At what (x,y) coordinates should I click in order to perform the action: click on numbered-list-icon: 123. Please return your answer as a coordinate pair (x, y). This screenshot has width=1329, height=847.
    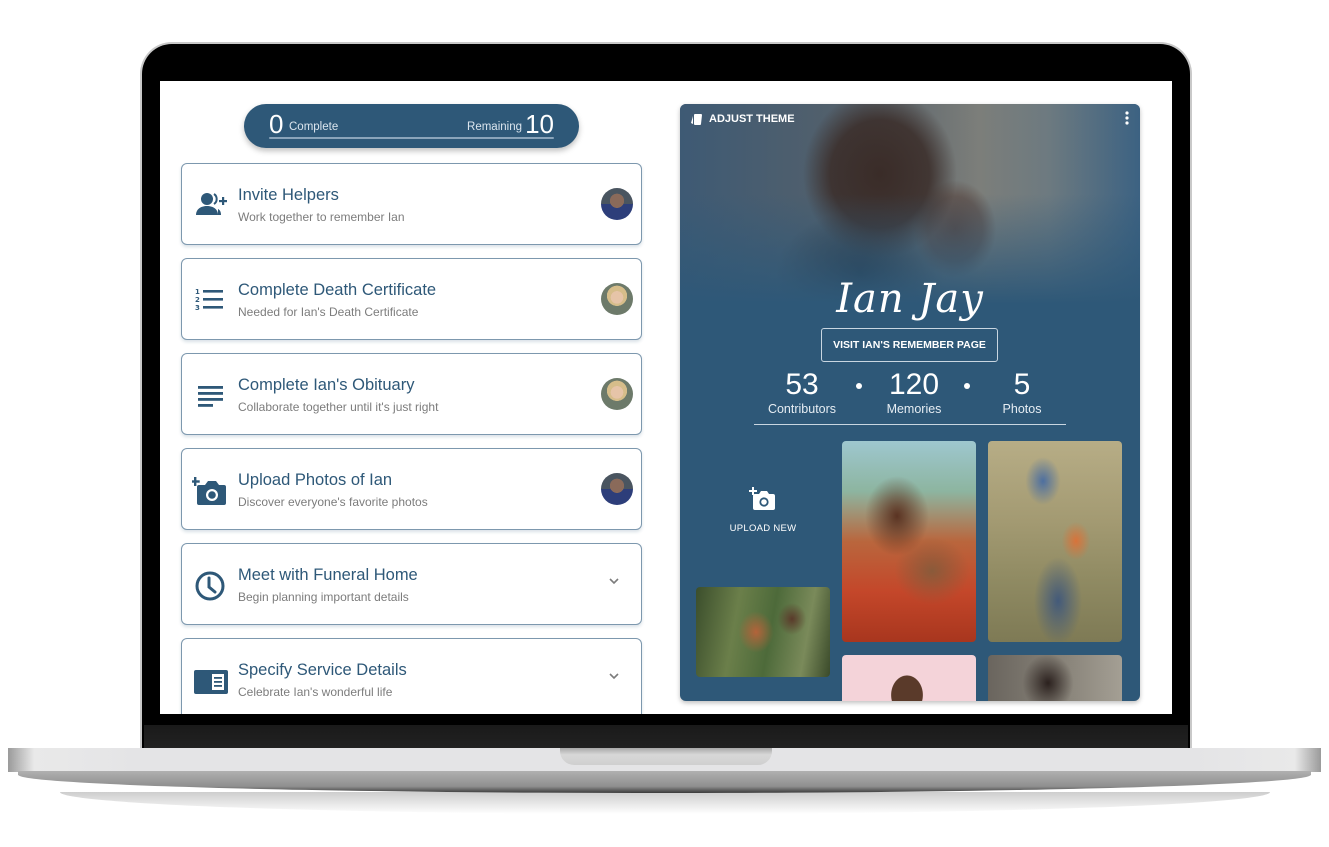
    Looking at the image, I should click on (211, 300).